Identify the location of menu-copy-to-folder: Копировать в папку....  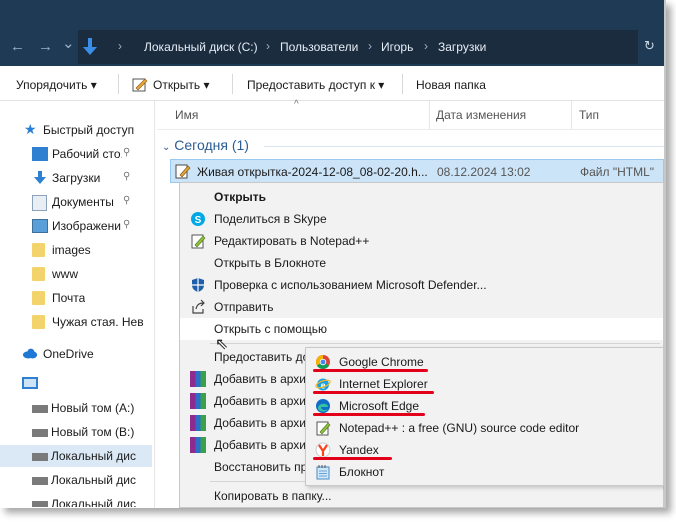
(421, 496).